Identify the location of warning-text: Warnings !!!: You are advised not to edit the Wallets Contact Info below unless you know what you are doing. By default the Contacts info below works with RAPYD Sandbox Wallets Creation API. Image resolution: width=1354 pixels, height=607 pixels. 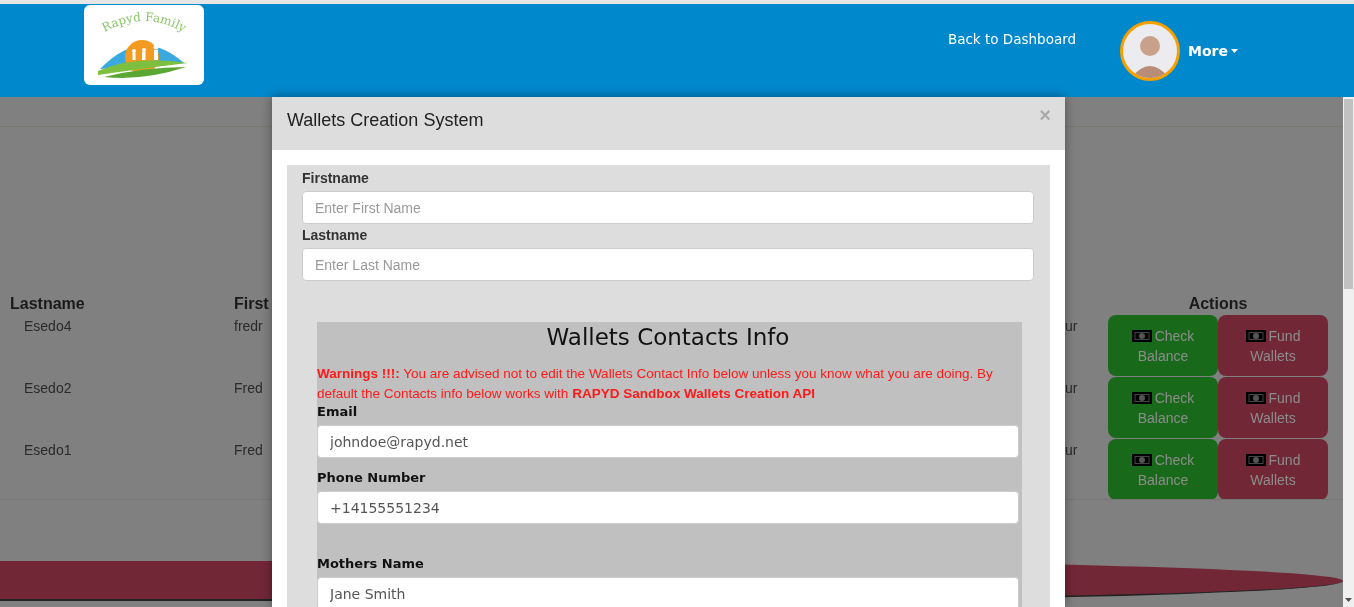
(655, 384).